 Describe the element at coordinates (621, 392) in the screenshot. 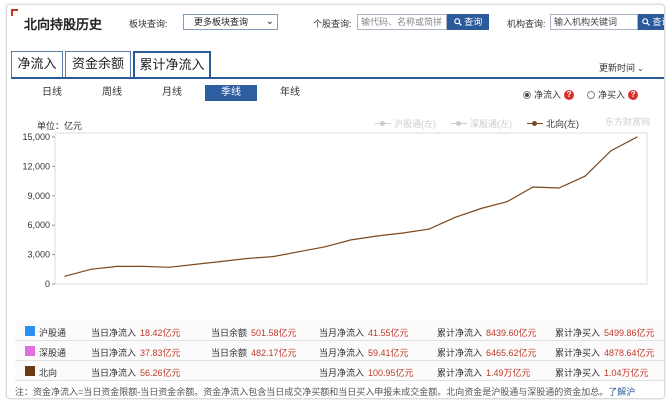

I see `footnote-link: 了解沪` at that location.